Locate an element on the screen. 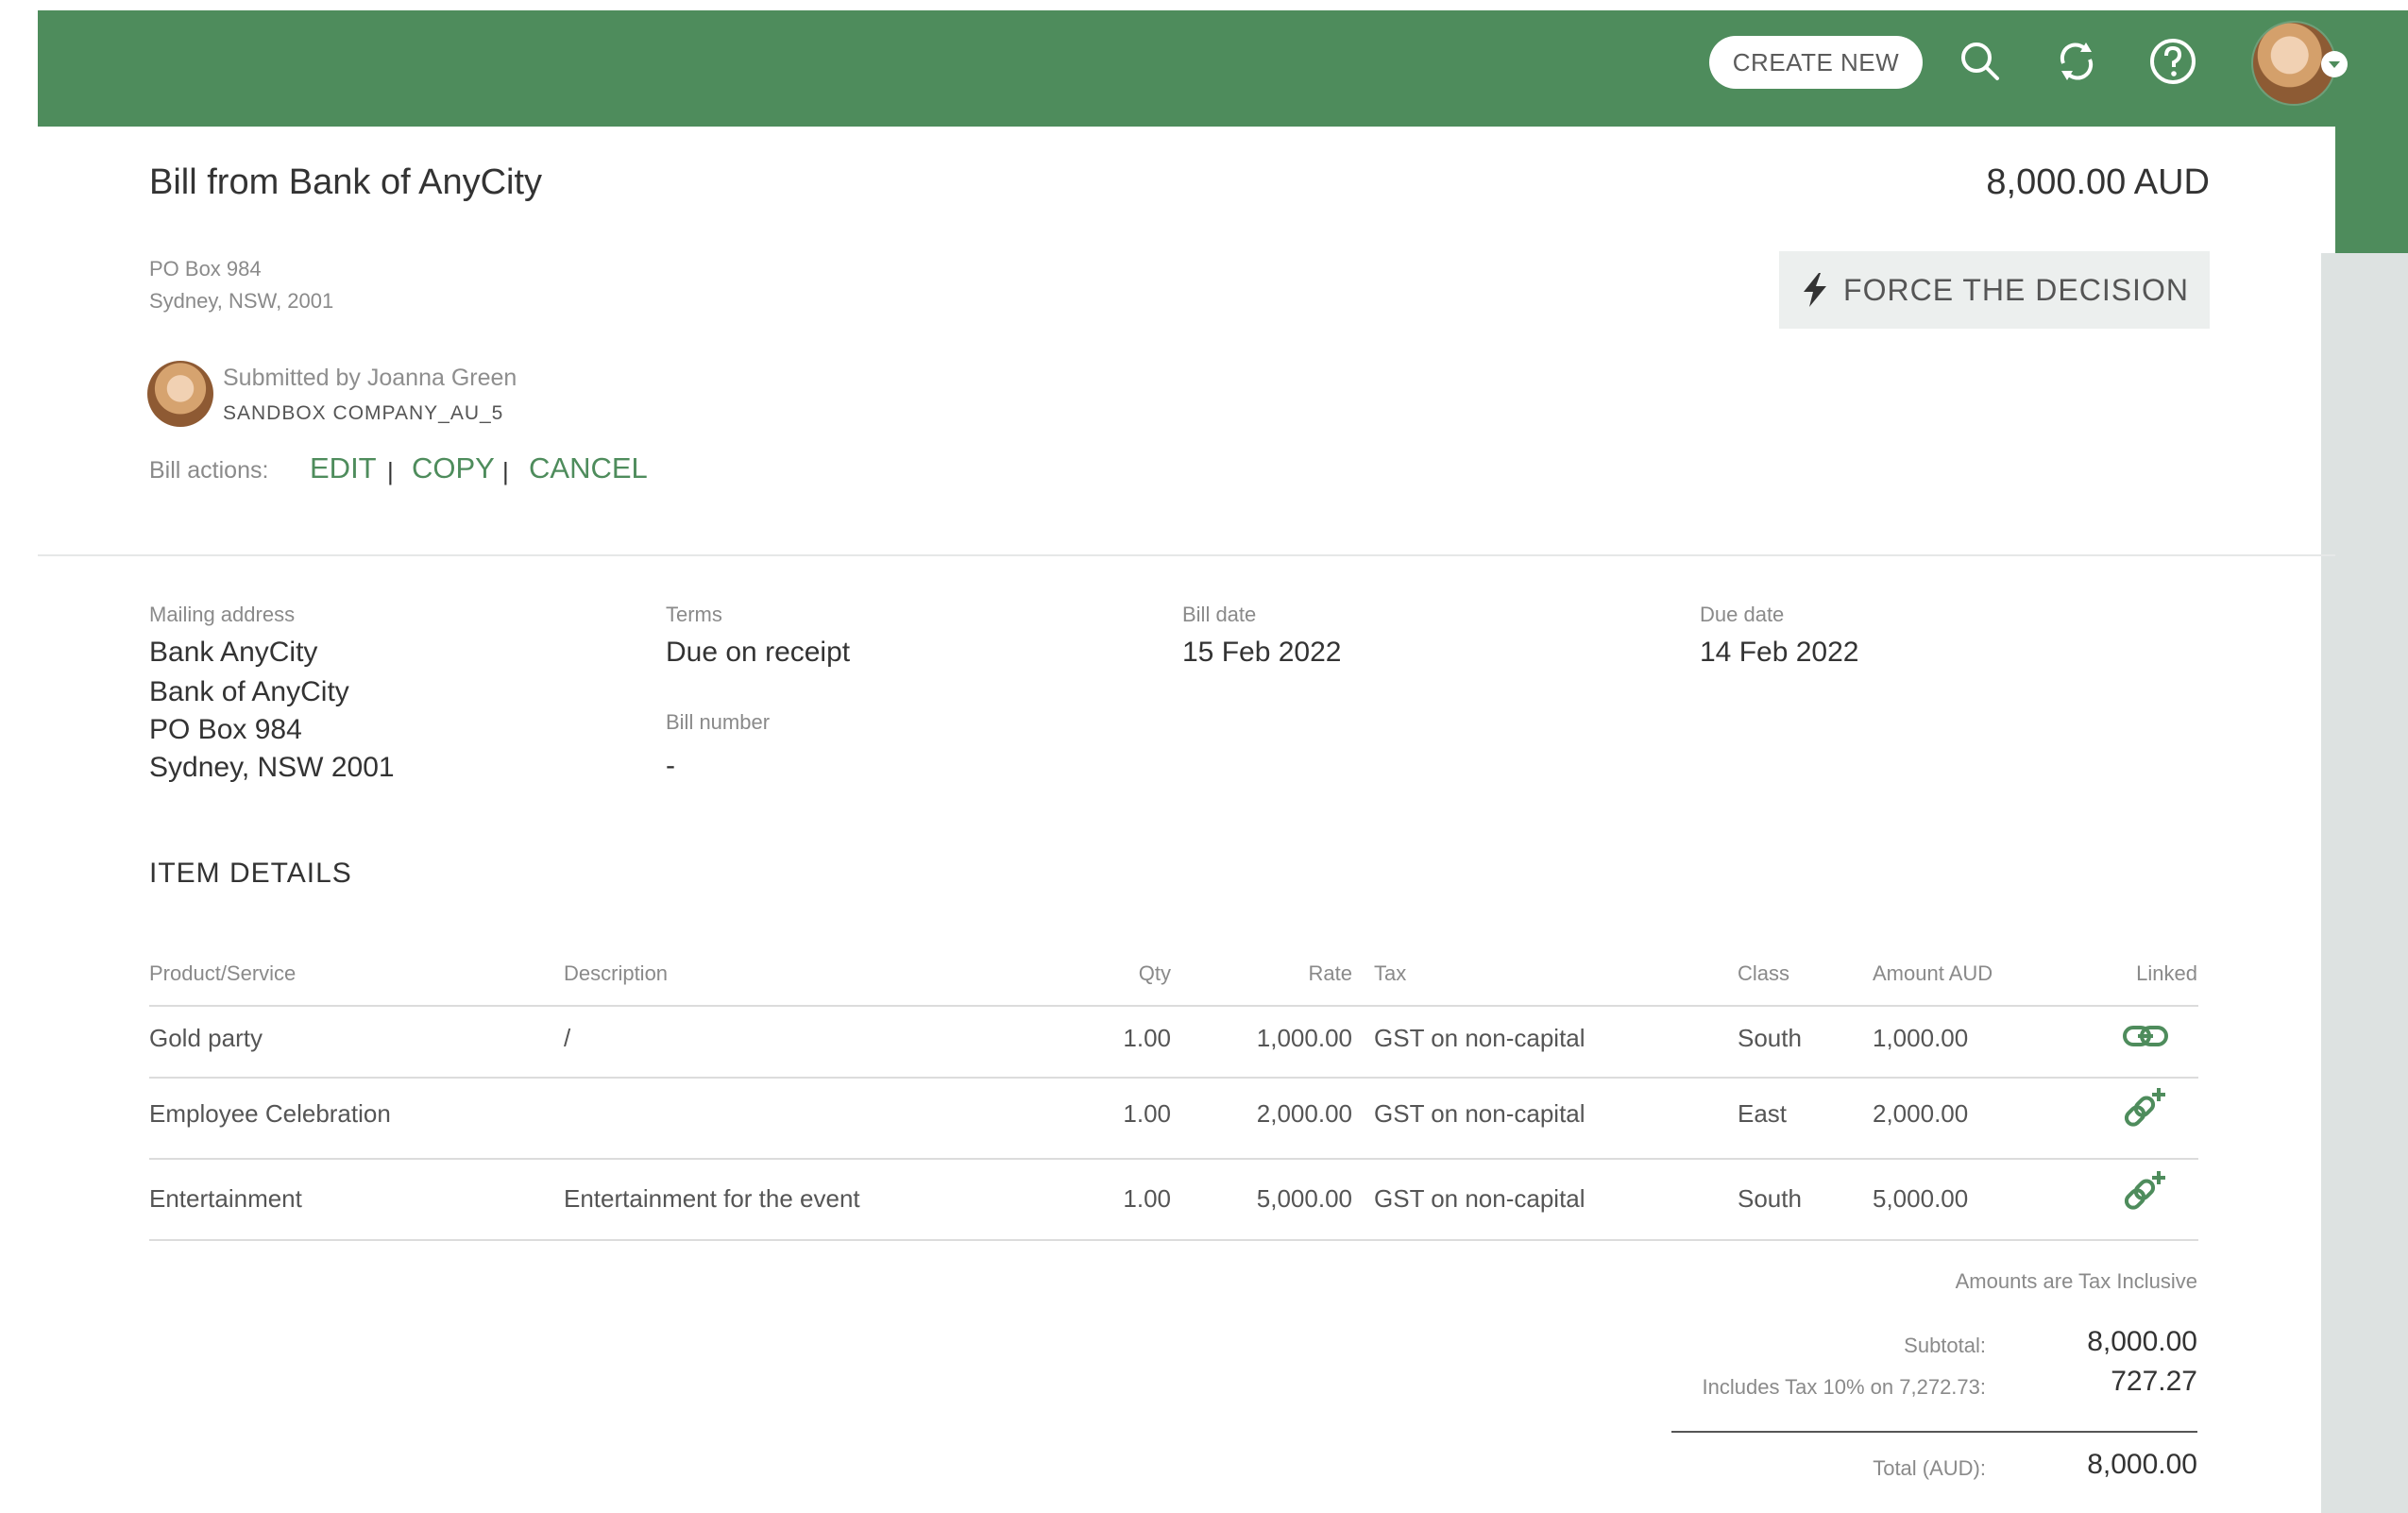 The width and height of the screenshot is (2408, 1513). table-cell-product: Gold party is located at coordinates (206, 1038).